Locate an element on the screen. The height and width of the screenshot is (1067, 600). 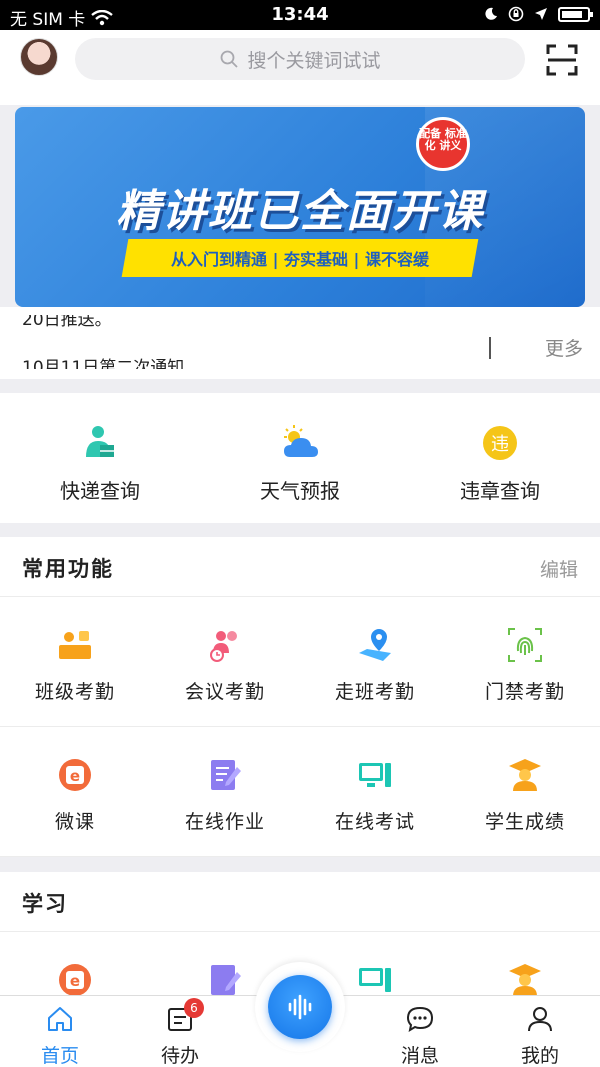
function-row: 班级考勤 会议考勤 走班考勤 门禁考勤 is located at coordinates (300, 662).